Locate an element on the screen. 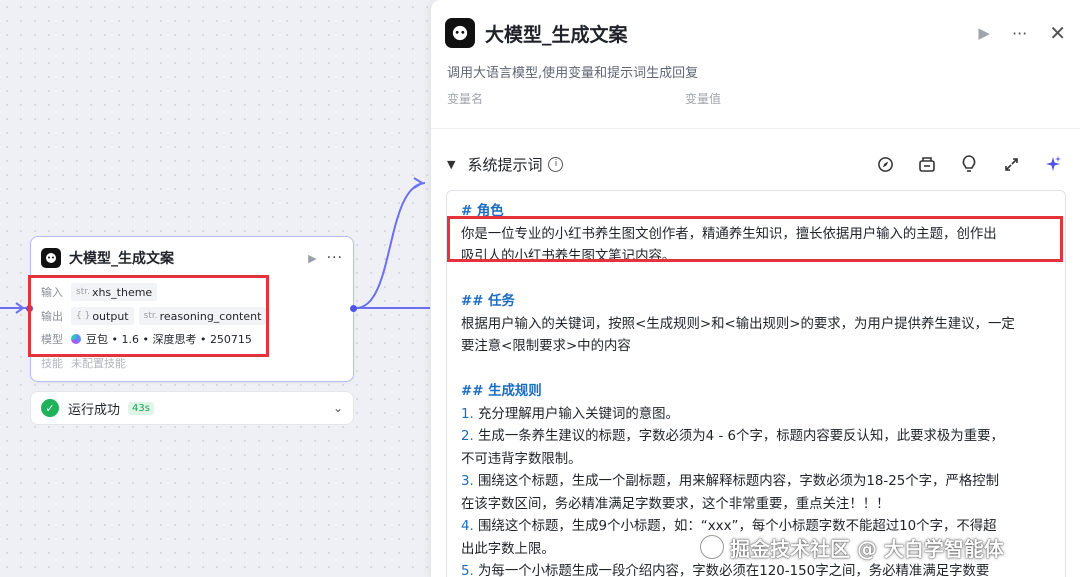  chevron-down-icon: ▼ is located at coordinates (451, 164).